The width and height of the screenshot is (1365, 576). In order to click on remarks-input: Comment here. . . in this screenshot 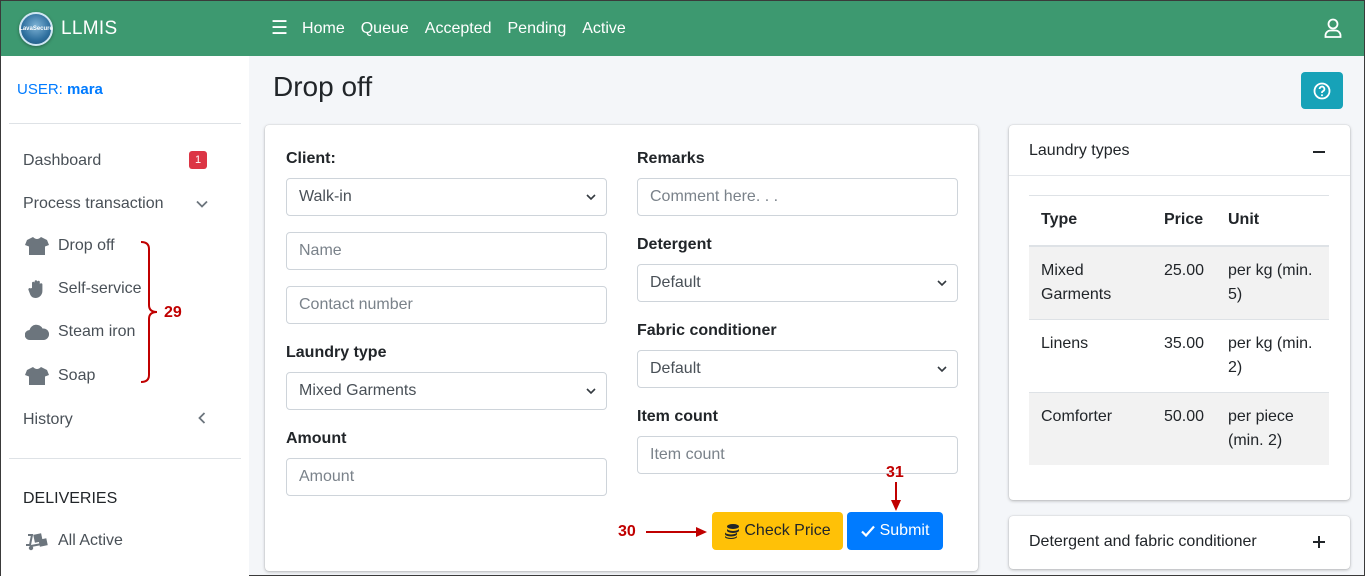, I will do `click(797, 197)`.